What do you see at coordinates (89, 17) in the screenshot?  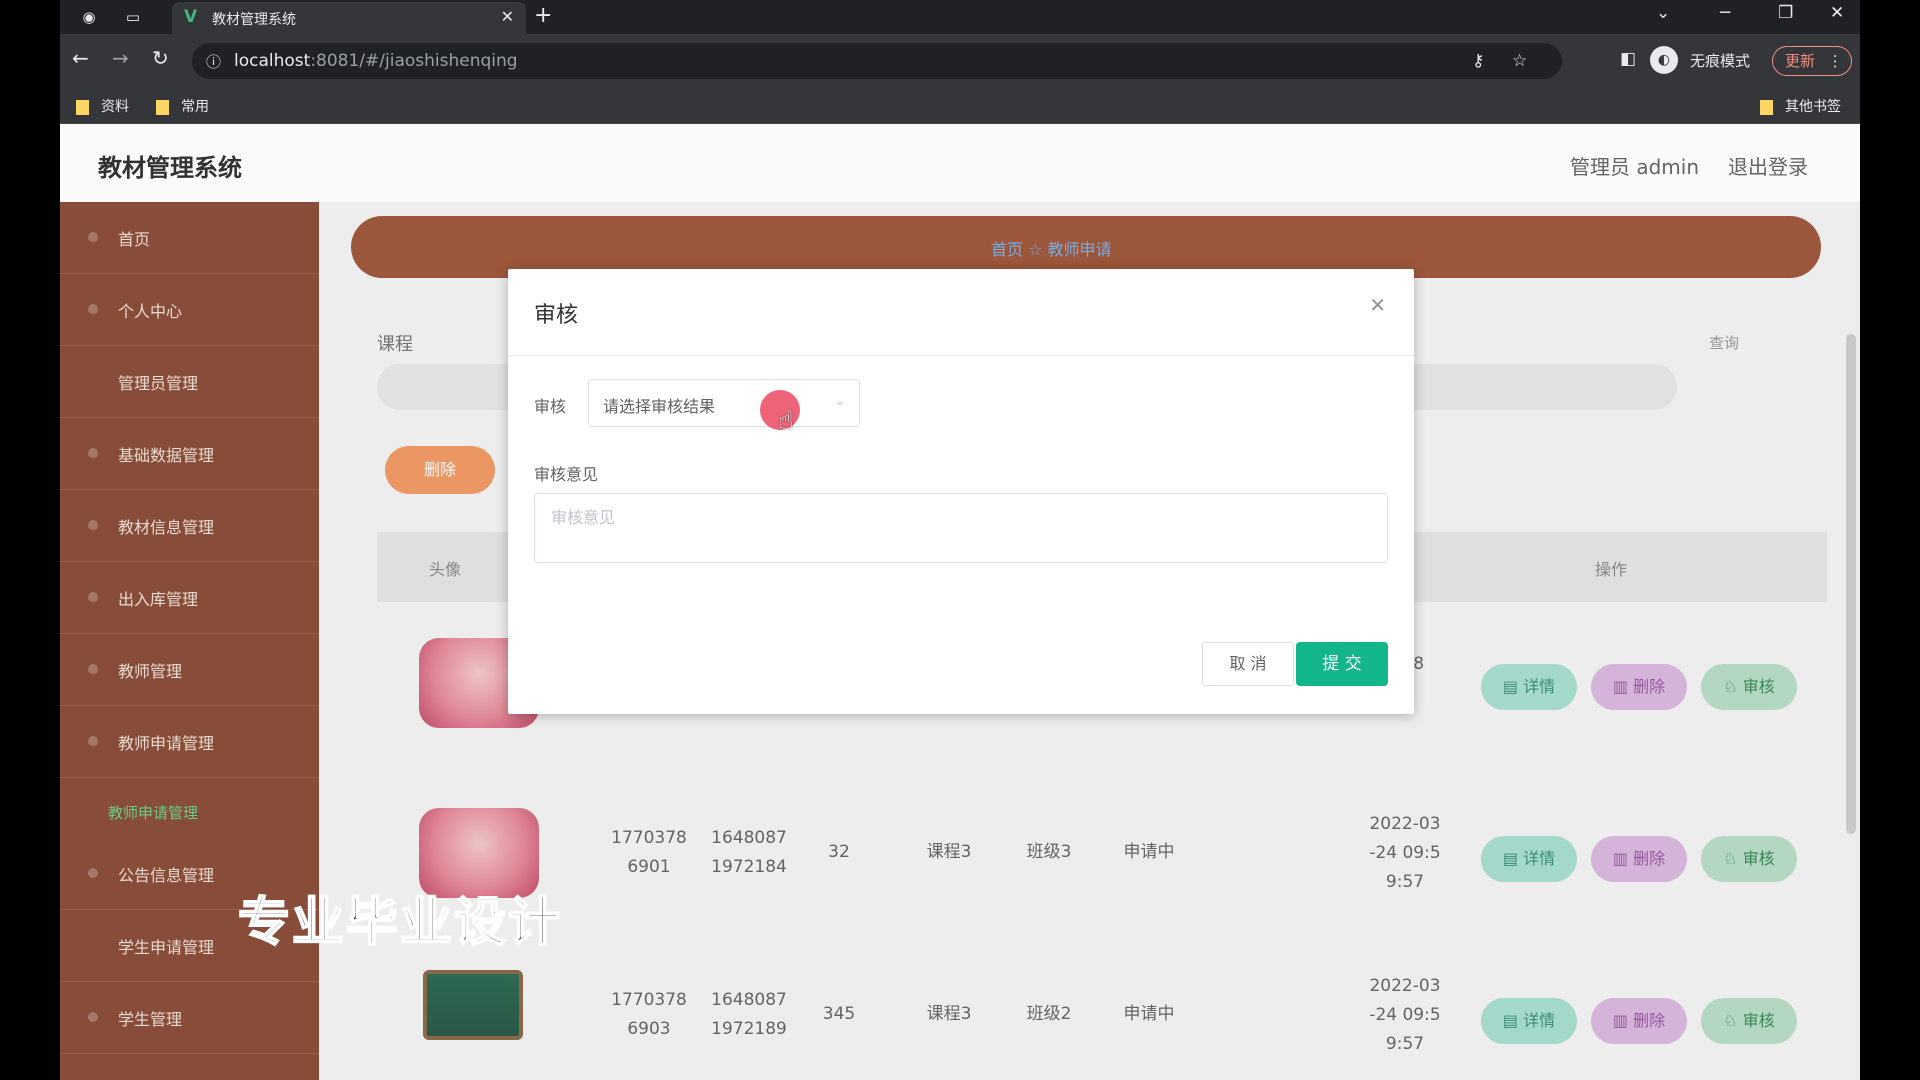 I see `browser-menu-icon: ◉` at bounding box center [89, 17].